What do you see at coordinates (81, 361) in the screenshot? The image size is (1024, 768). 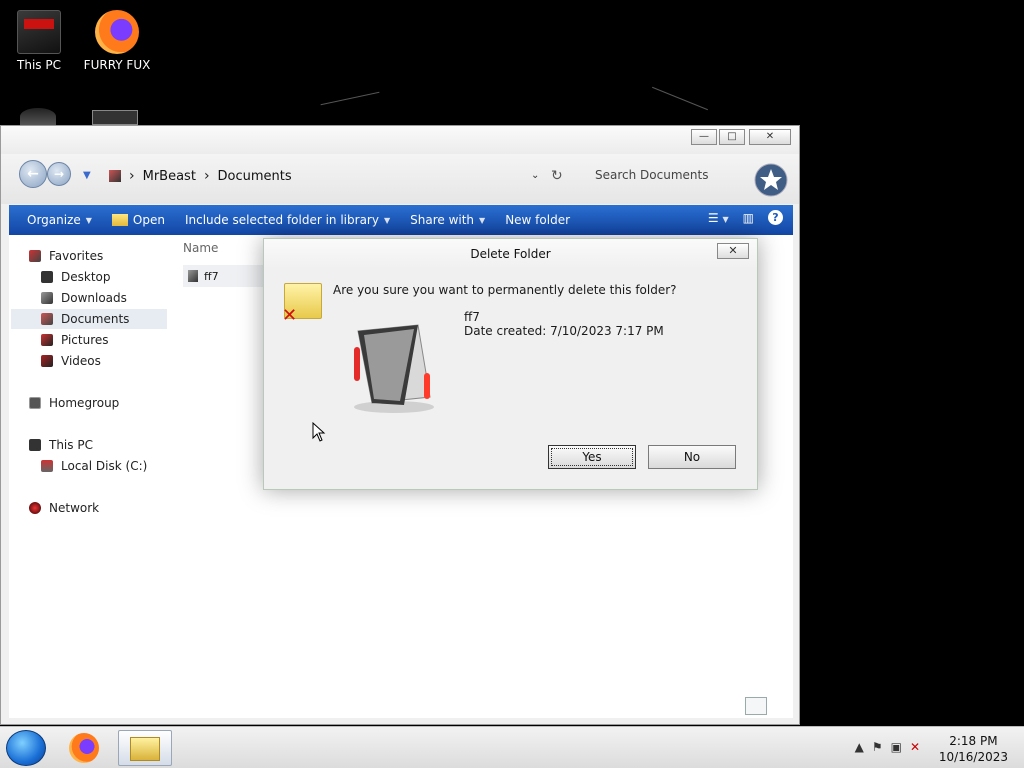 I see `nav-label: Videos` at bounding box center [81, 361].